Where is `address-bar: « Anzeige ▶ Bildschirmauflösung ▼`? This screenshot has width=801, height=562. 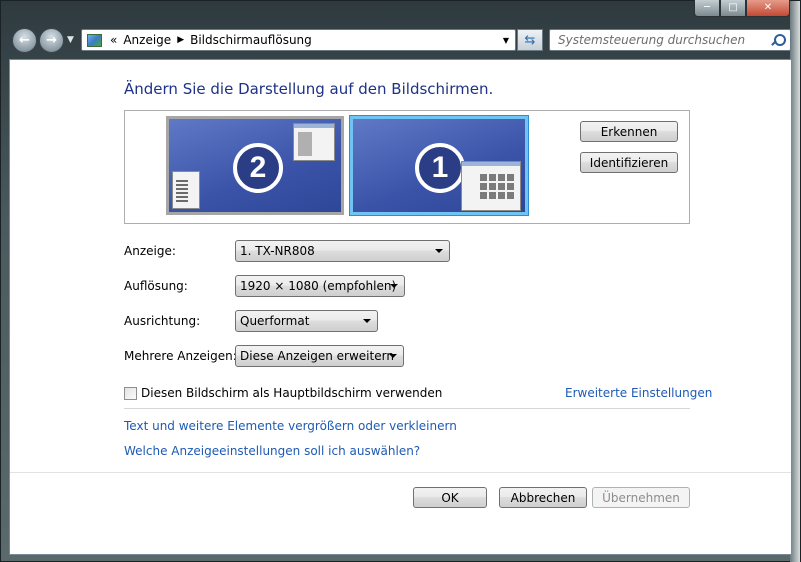
address-bar: « Anzeige ▶ Bildschirmauflösung ▼ is located at coordinates (298, 40).